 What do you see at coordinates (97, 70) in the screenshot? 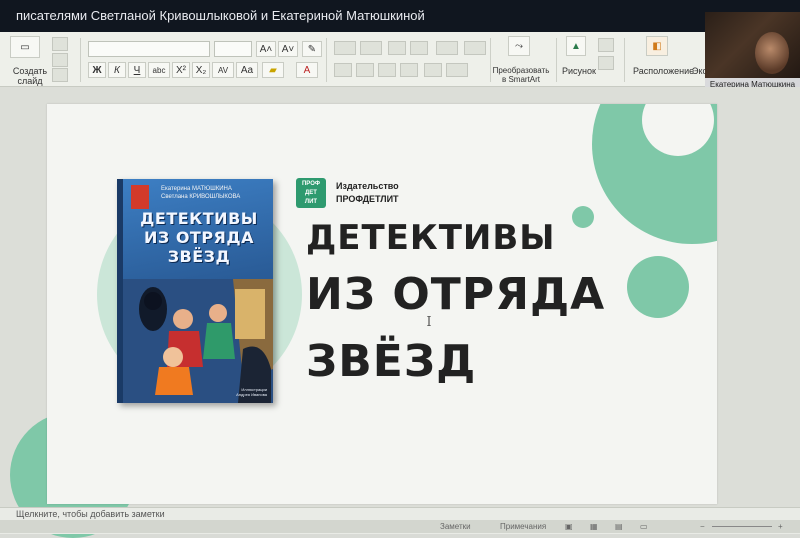
I see `bold-button: Ж` at bounding box center [97, 70].